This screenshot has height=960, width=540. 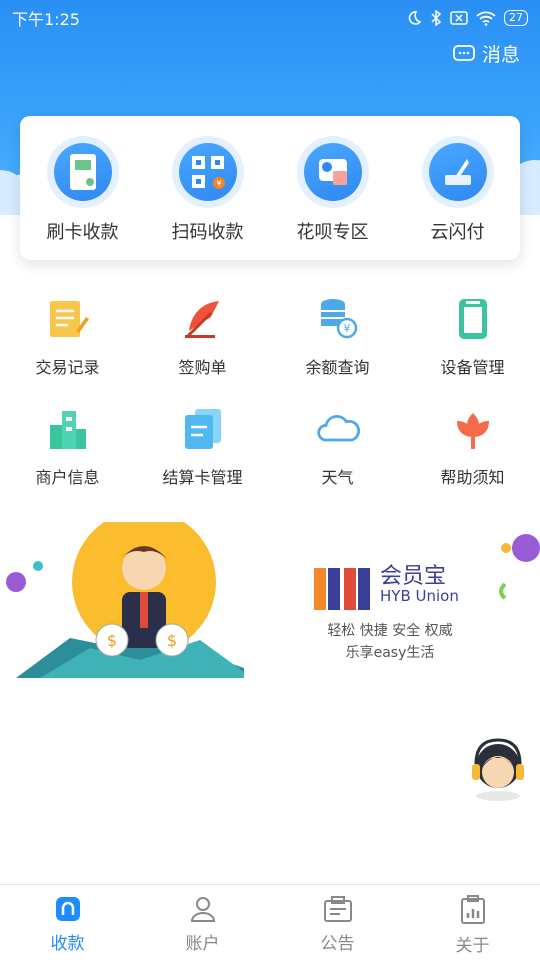 I want to click on grid-item-label: 结算卡管理, so click(x=202, y=477).